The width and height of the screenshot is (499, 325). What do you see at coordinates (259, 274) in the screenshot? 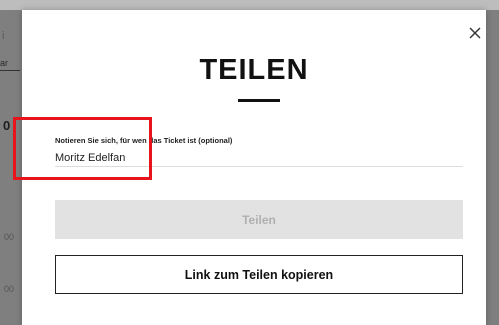
I see `copy-share-link-button: Link zum Teilen kopieren` at bounding box center [259, 274].